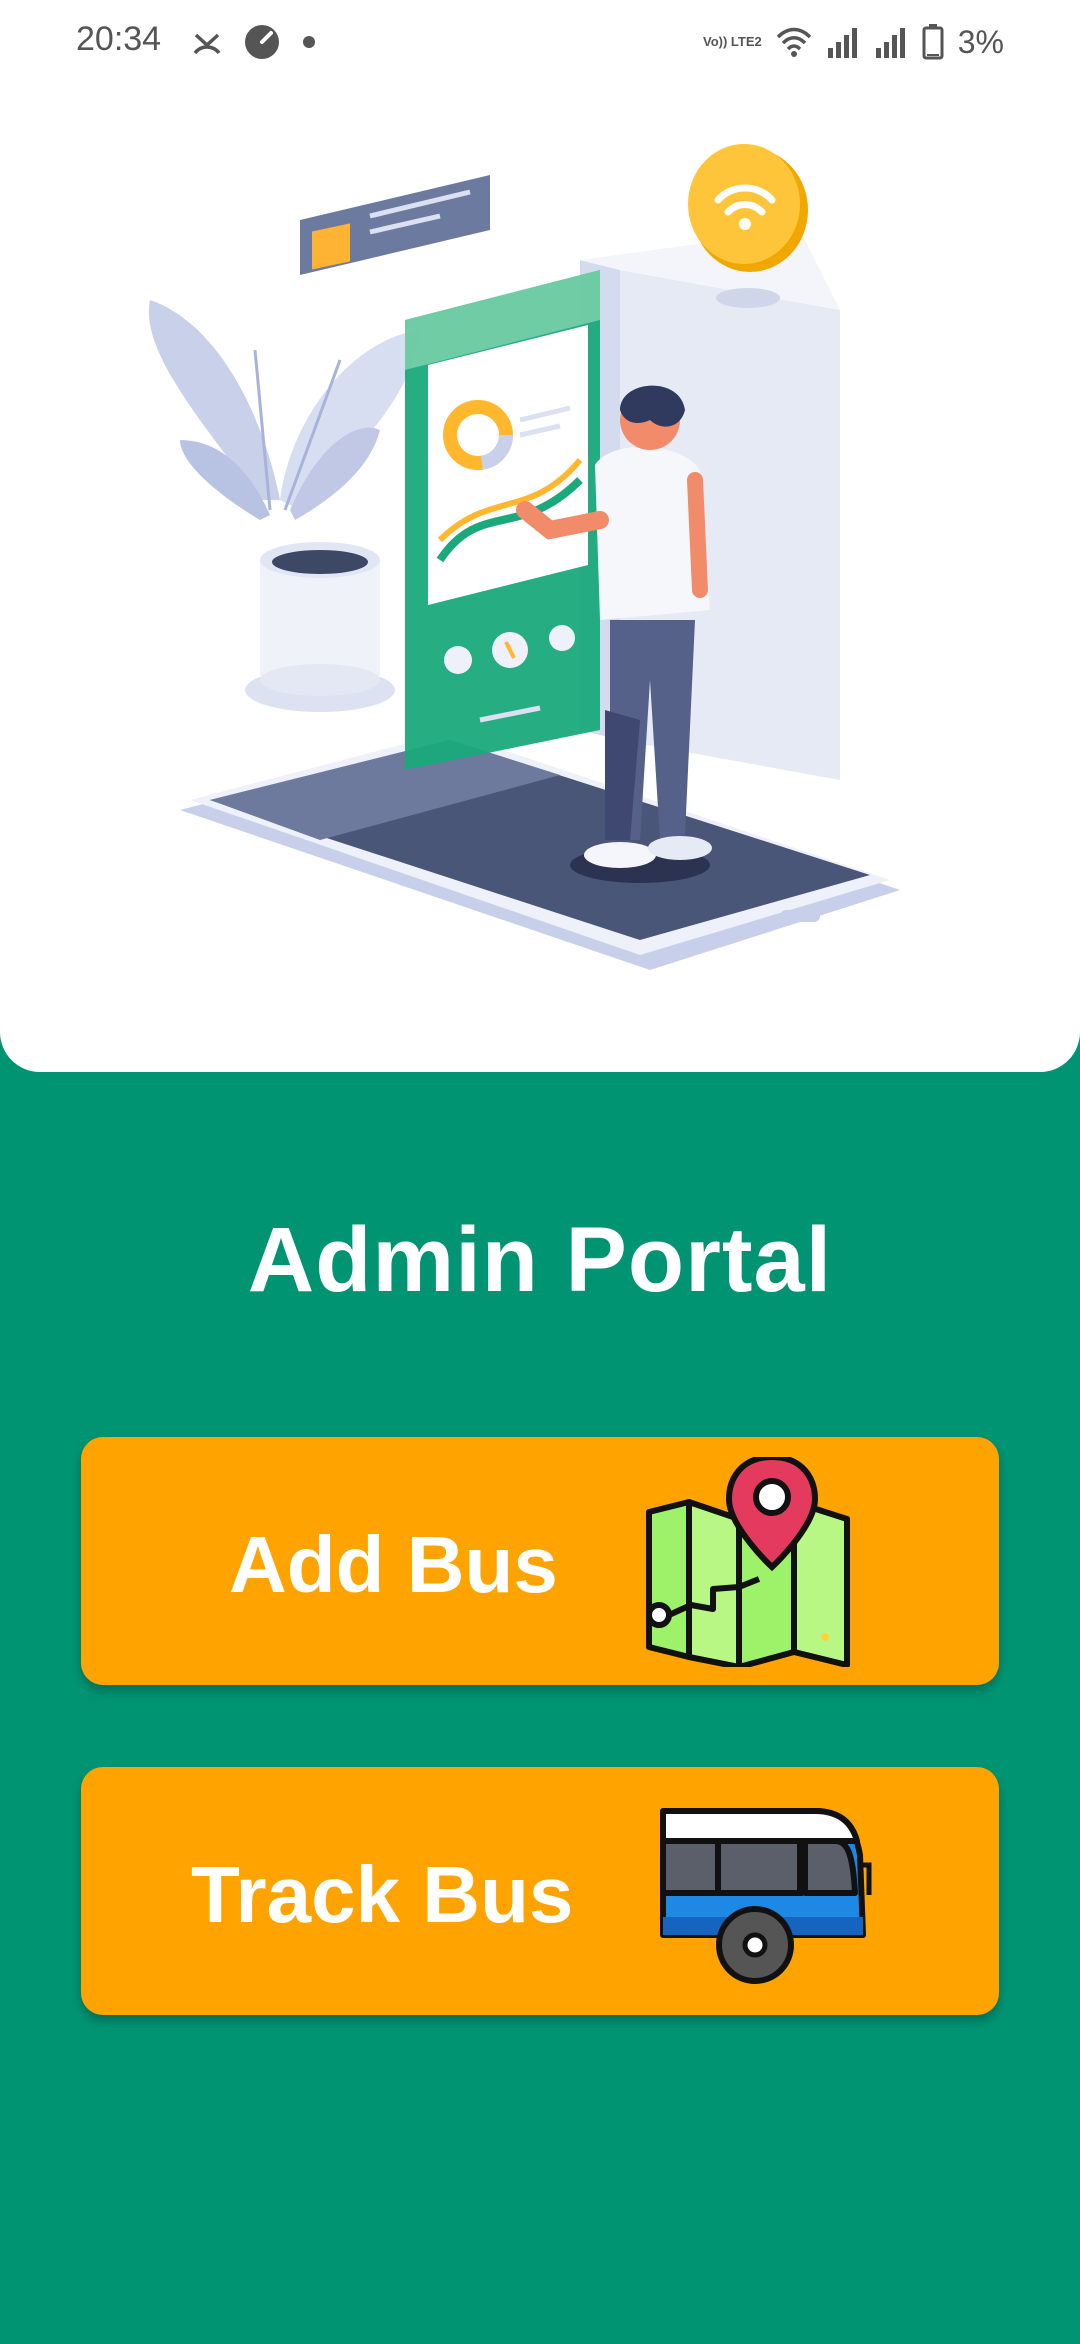 This screenshot has width=1080, height=2344. Describe the element at coordinates (980, 41) in the screenshot. I see `battery-percent: 3%` at that location.